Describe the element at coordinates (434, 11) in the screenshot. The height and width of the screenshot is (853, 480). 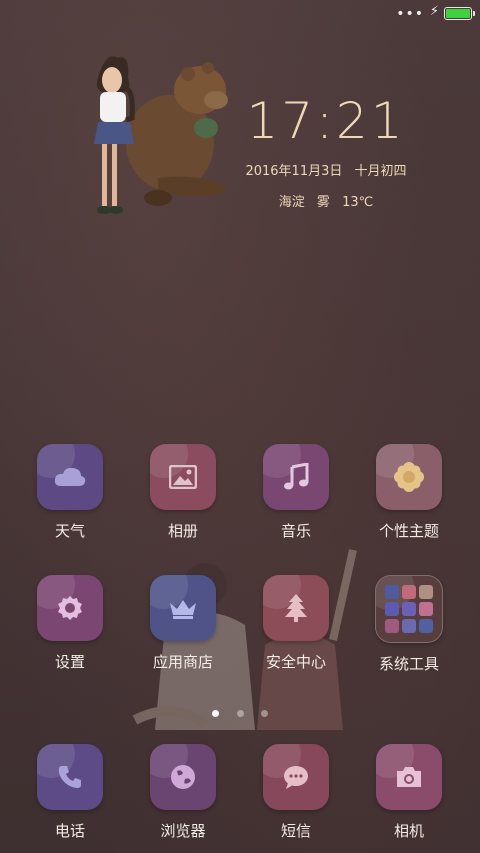
I see `charging-bolt-icon: ⚡` at that location.